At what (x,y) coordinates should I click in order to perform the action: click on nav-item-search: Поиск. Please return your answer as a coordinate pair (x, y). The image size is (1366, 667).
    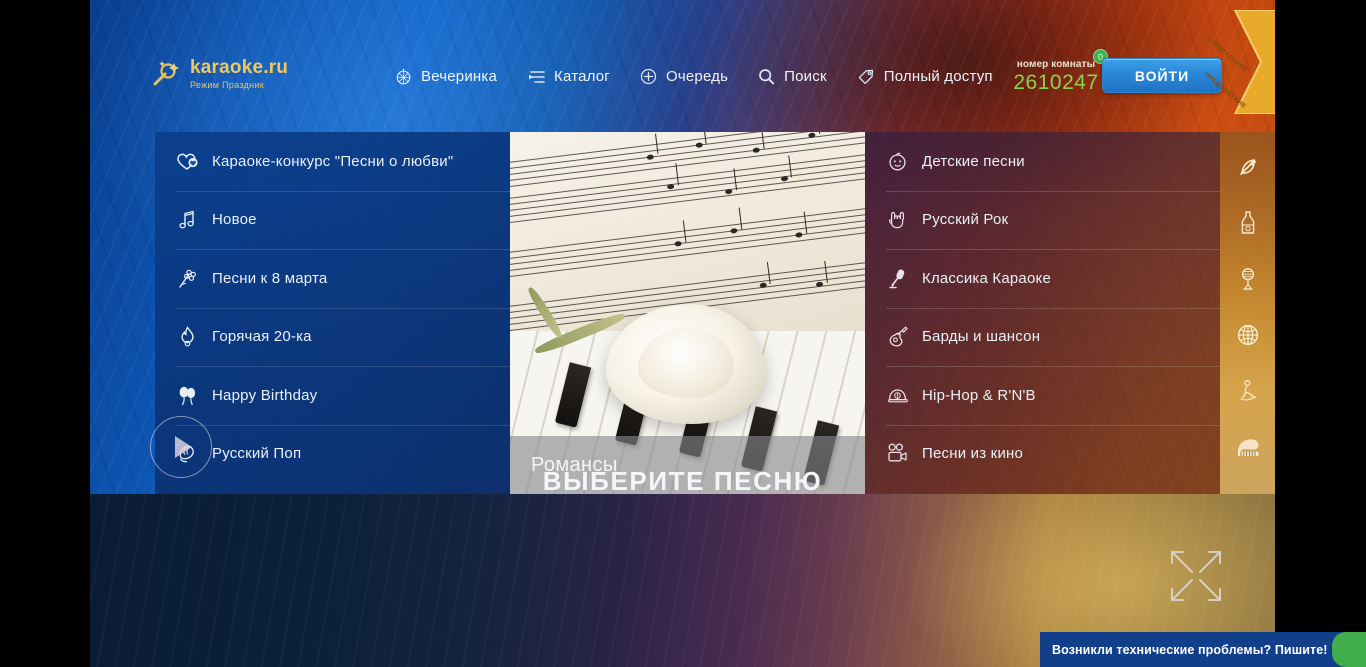
    Looking at the image, I should click on (792, 76).